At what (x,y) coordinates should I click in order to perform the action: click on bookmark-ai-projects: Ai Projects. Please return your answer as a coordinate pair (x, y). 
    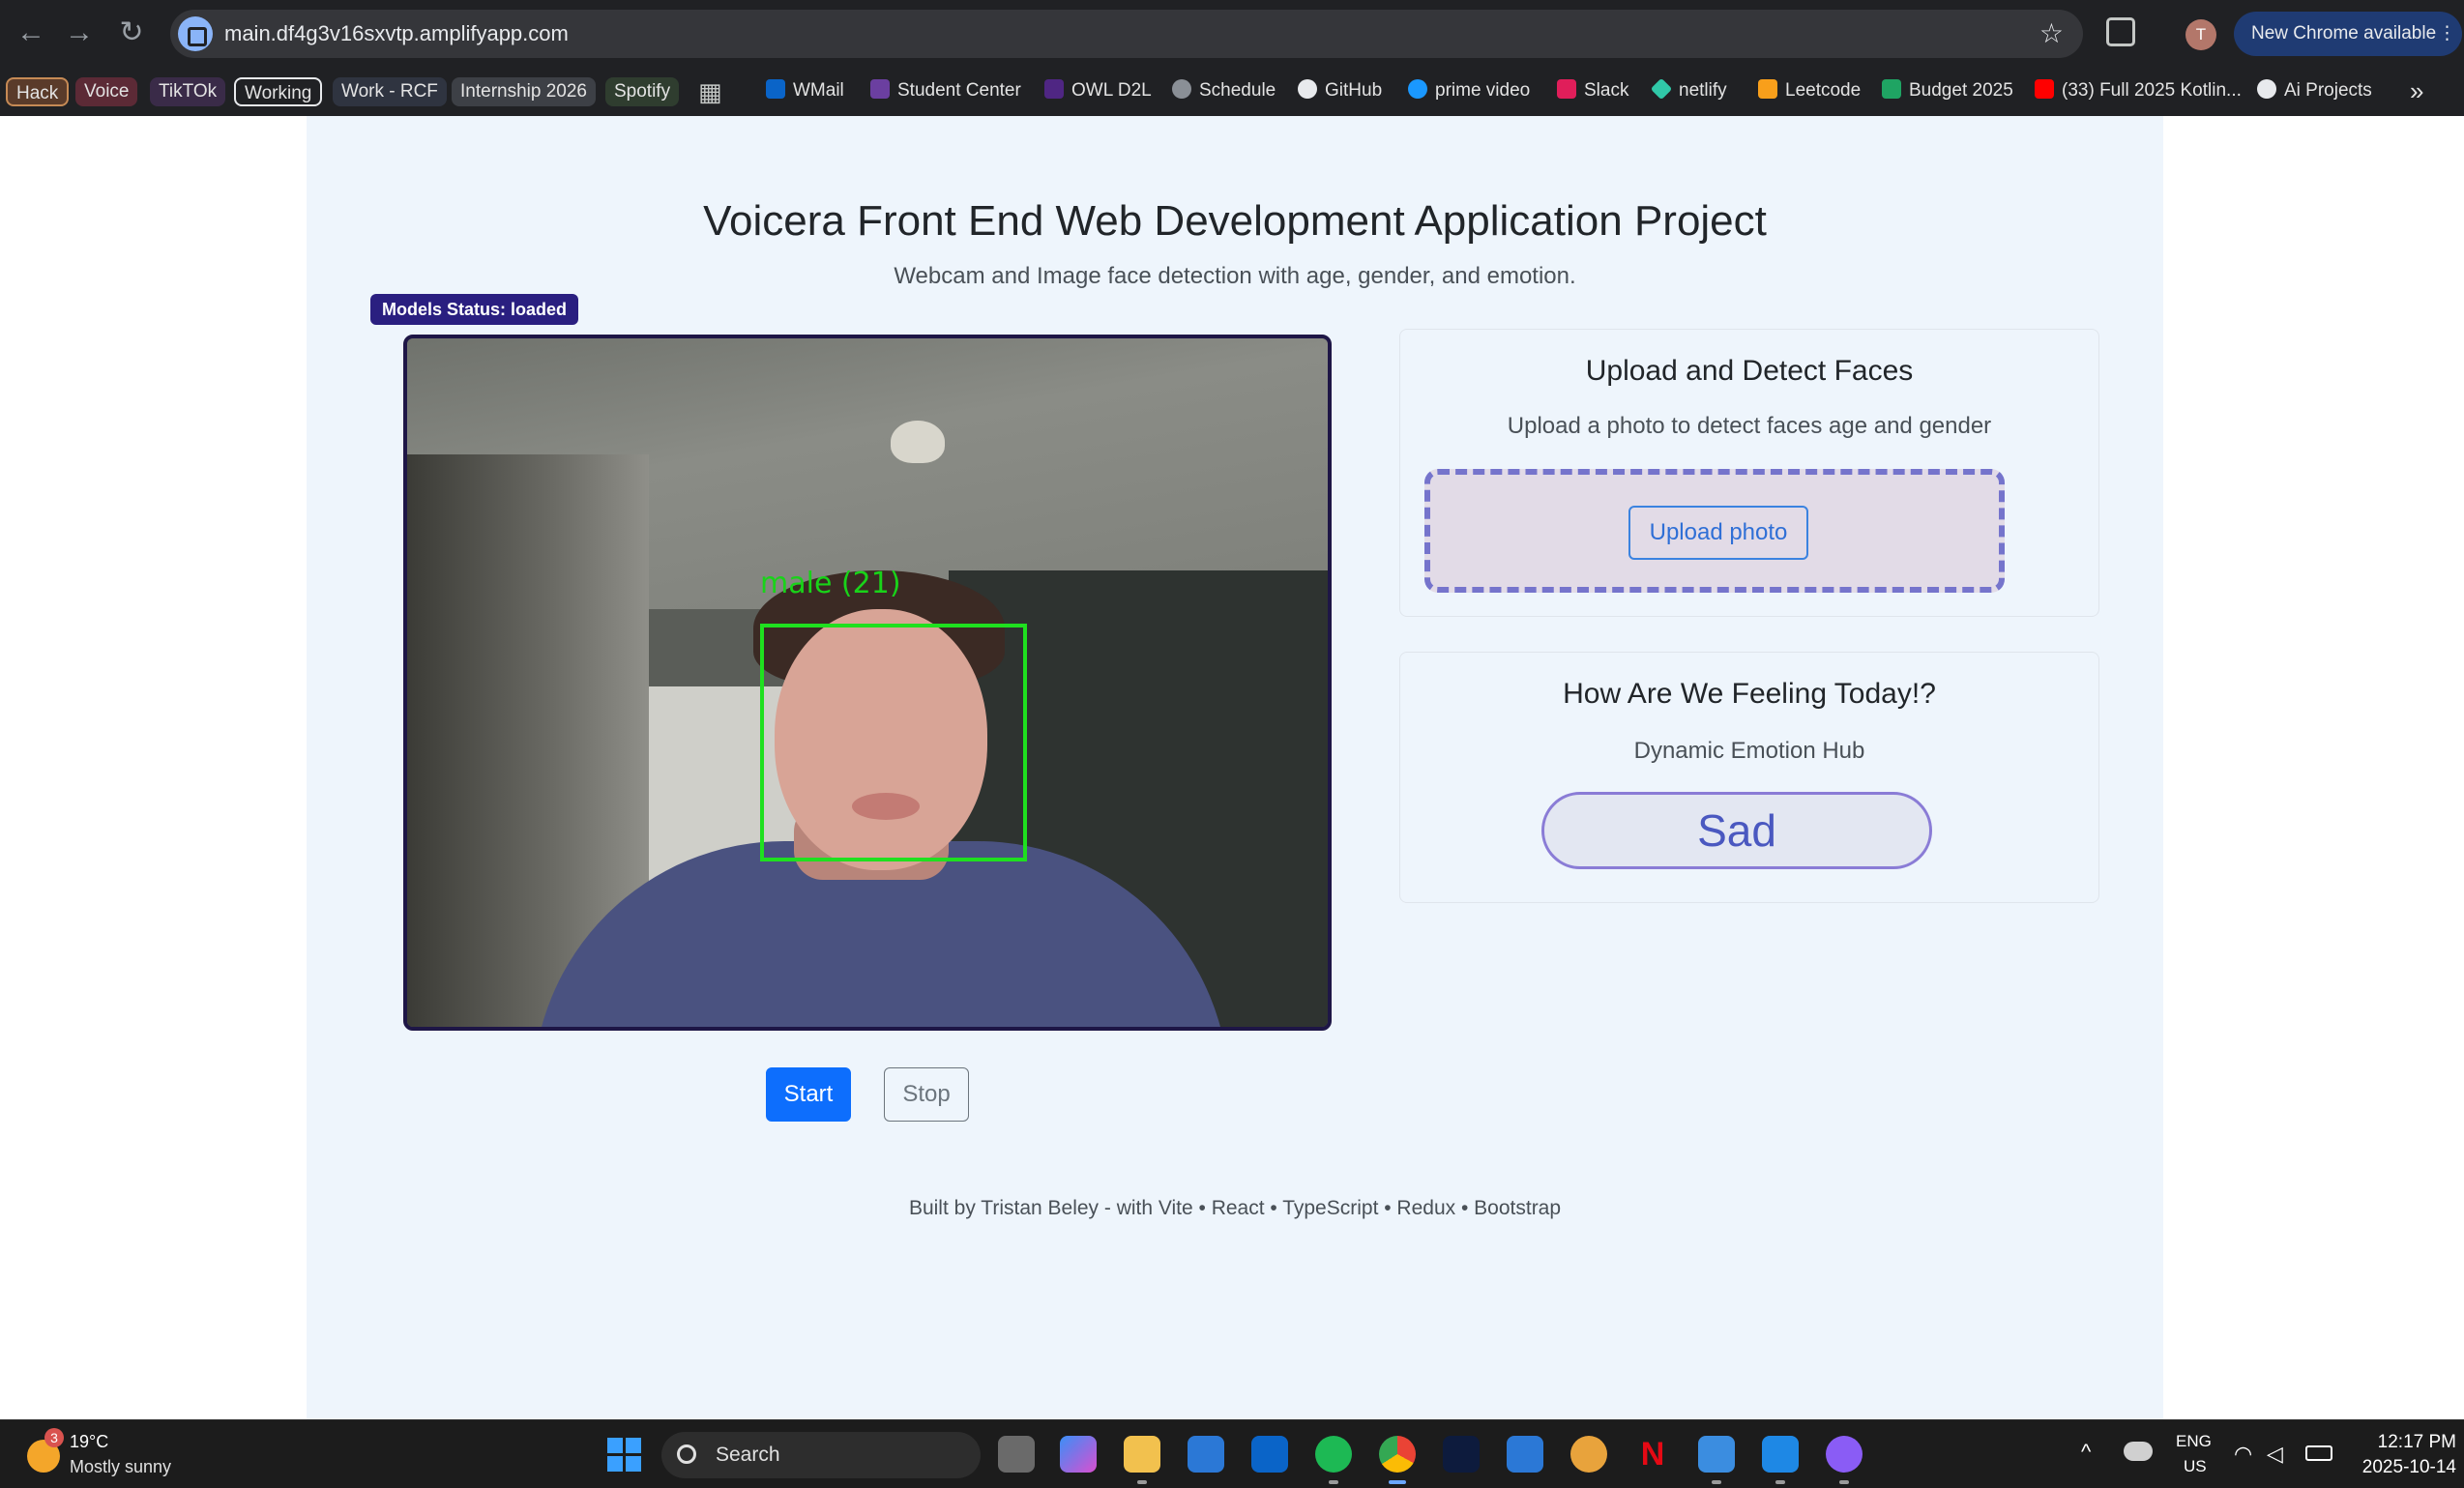
    Looking at the image, I should click on (2315, 90).